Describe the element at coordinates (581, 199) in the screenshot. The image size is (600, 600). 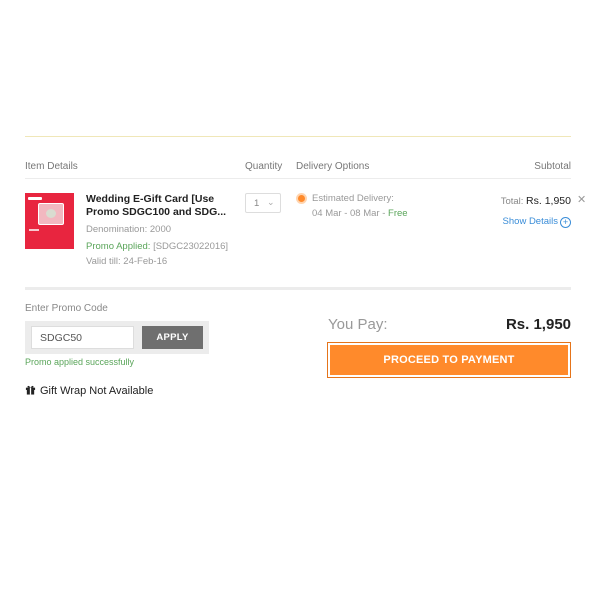
I see `remove-item-close-icon: ✕` at that location.